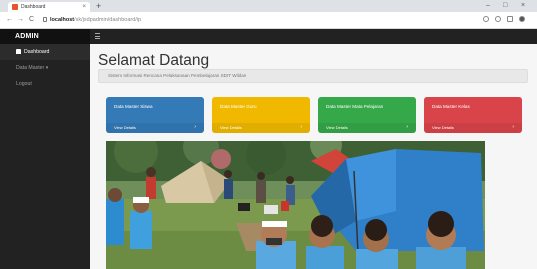 The height and width of the screenshot is (269, 537). I want to click on sidebar: ADMIN Dashboard Data Master ▾ Logout, so click(45, 149).